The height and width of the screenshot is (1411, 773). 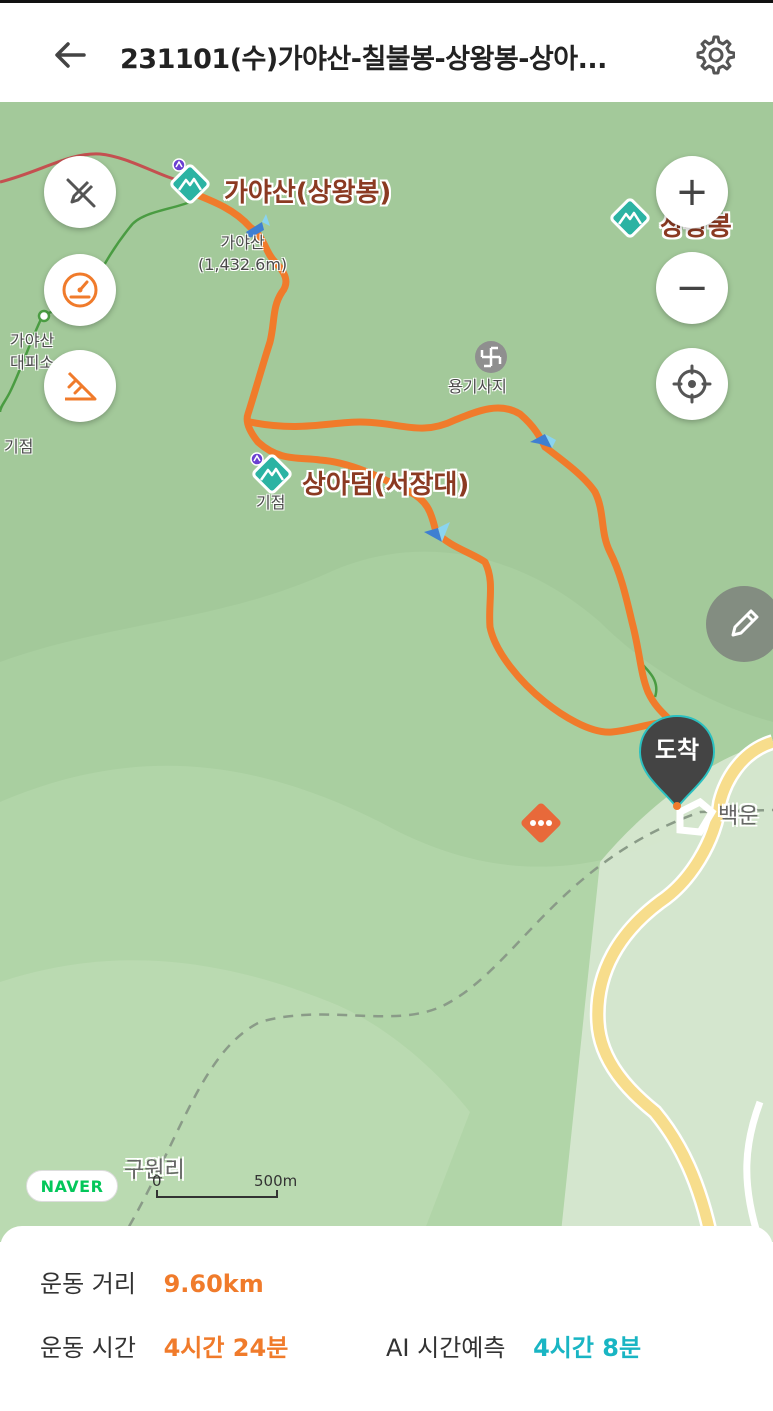 What do you see at coordinates (677, 750) in the screenshot?
I see `arrival-label: 도착` at bounding box center [677, 750].